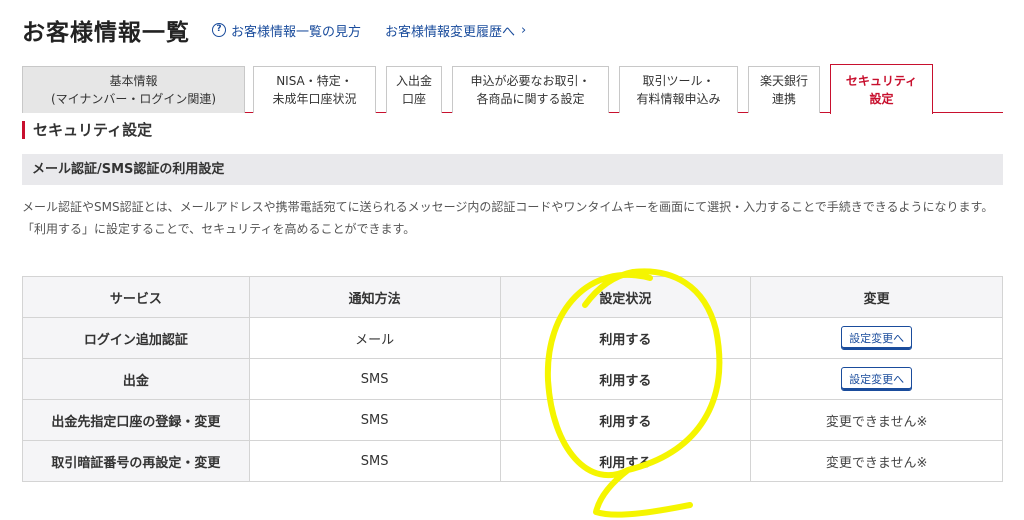  What do you see at coordinates (876, 297) in the screenshot?
I see `header-change: 変更` at bounding box center [876, 297].